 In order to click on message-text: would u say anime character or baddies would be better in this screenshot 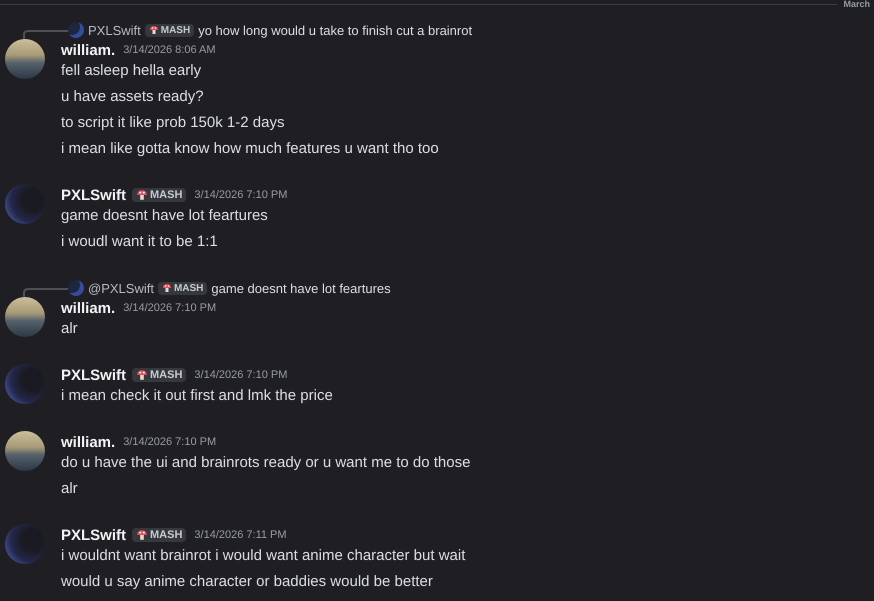, I will do `click(247, 582)`.